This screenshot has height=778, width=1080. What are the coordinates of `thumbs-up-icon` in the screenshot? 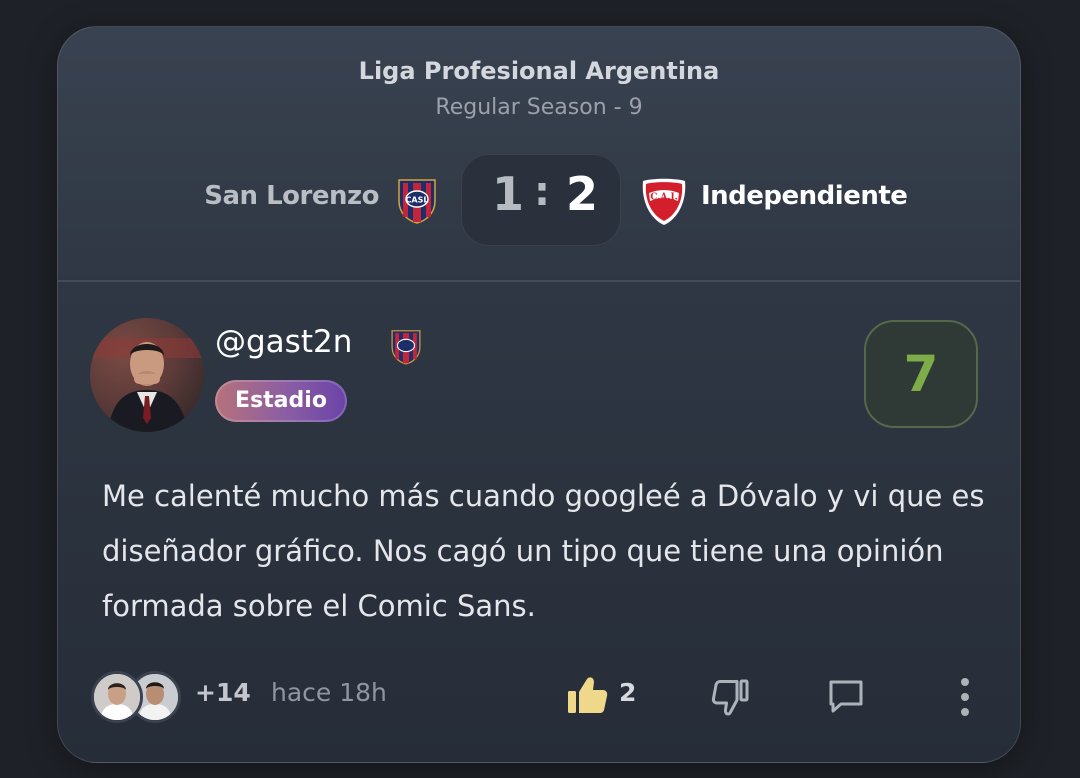 It's located at (588, 695).